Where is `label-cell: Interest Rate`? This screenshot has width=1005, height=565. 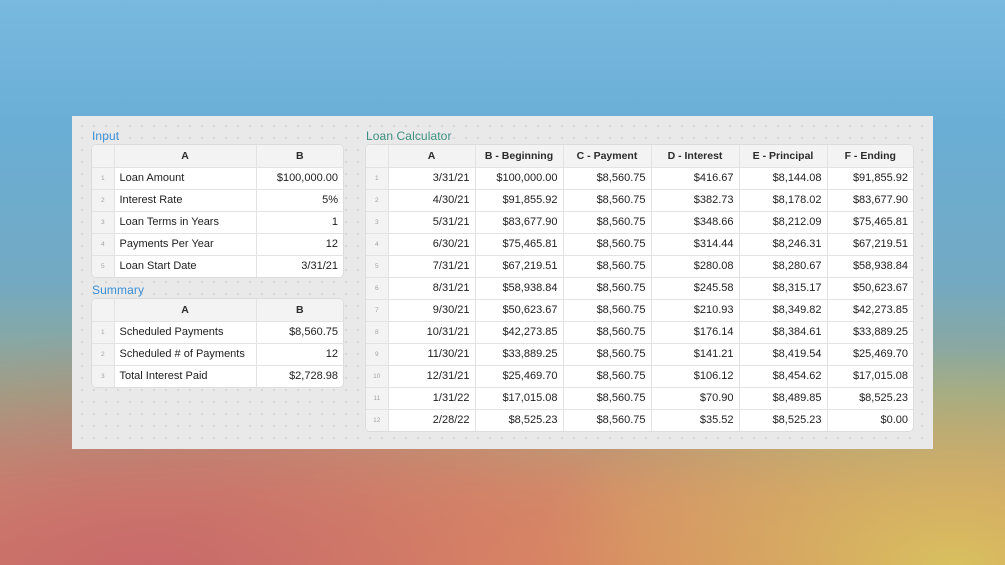 label-cell: Interest Rate is located at coordinates (185, 200).